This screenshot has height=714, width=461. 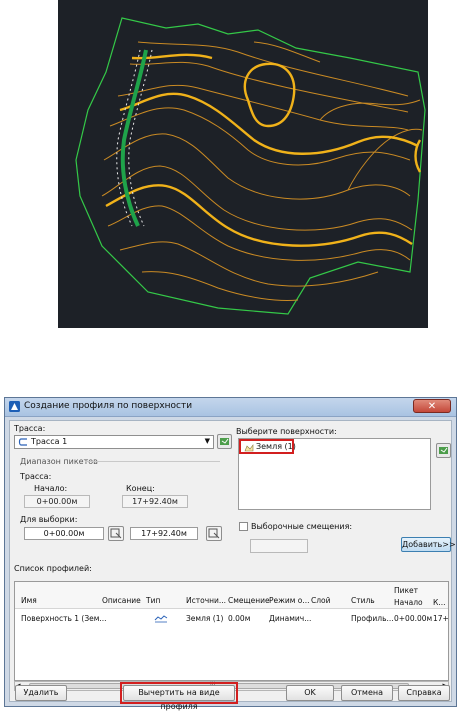 I want to click on alignment-range-label: Трасса:, so click(x=36, y=476).